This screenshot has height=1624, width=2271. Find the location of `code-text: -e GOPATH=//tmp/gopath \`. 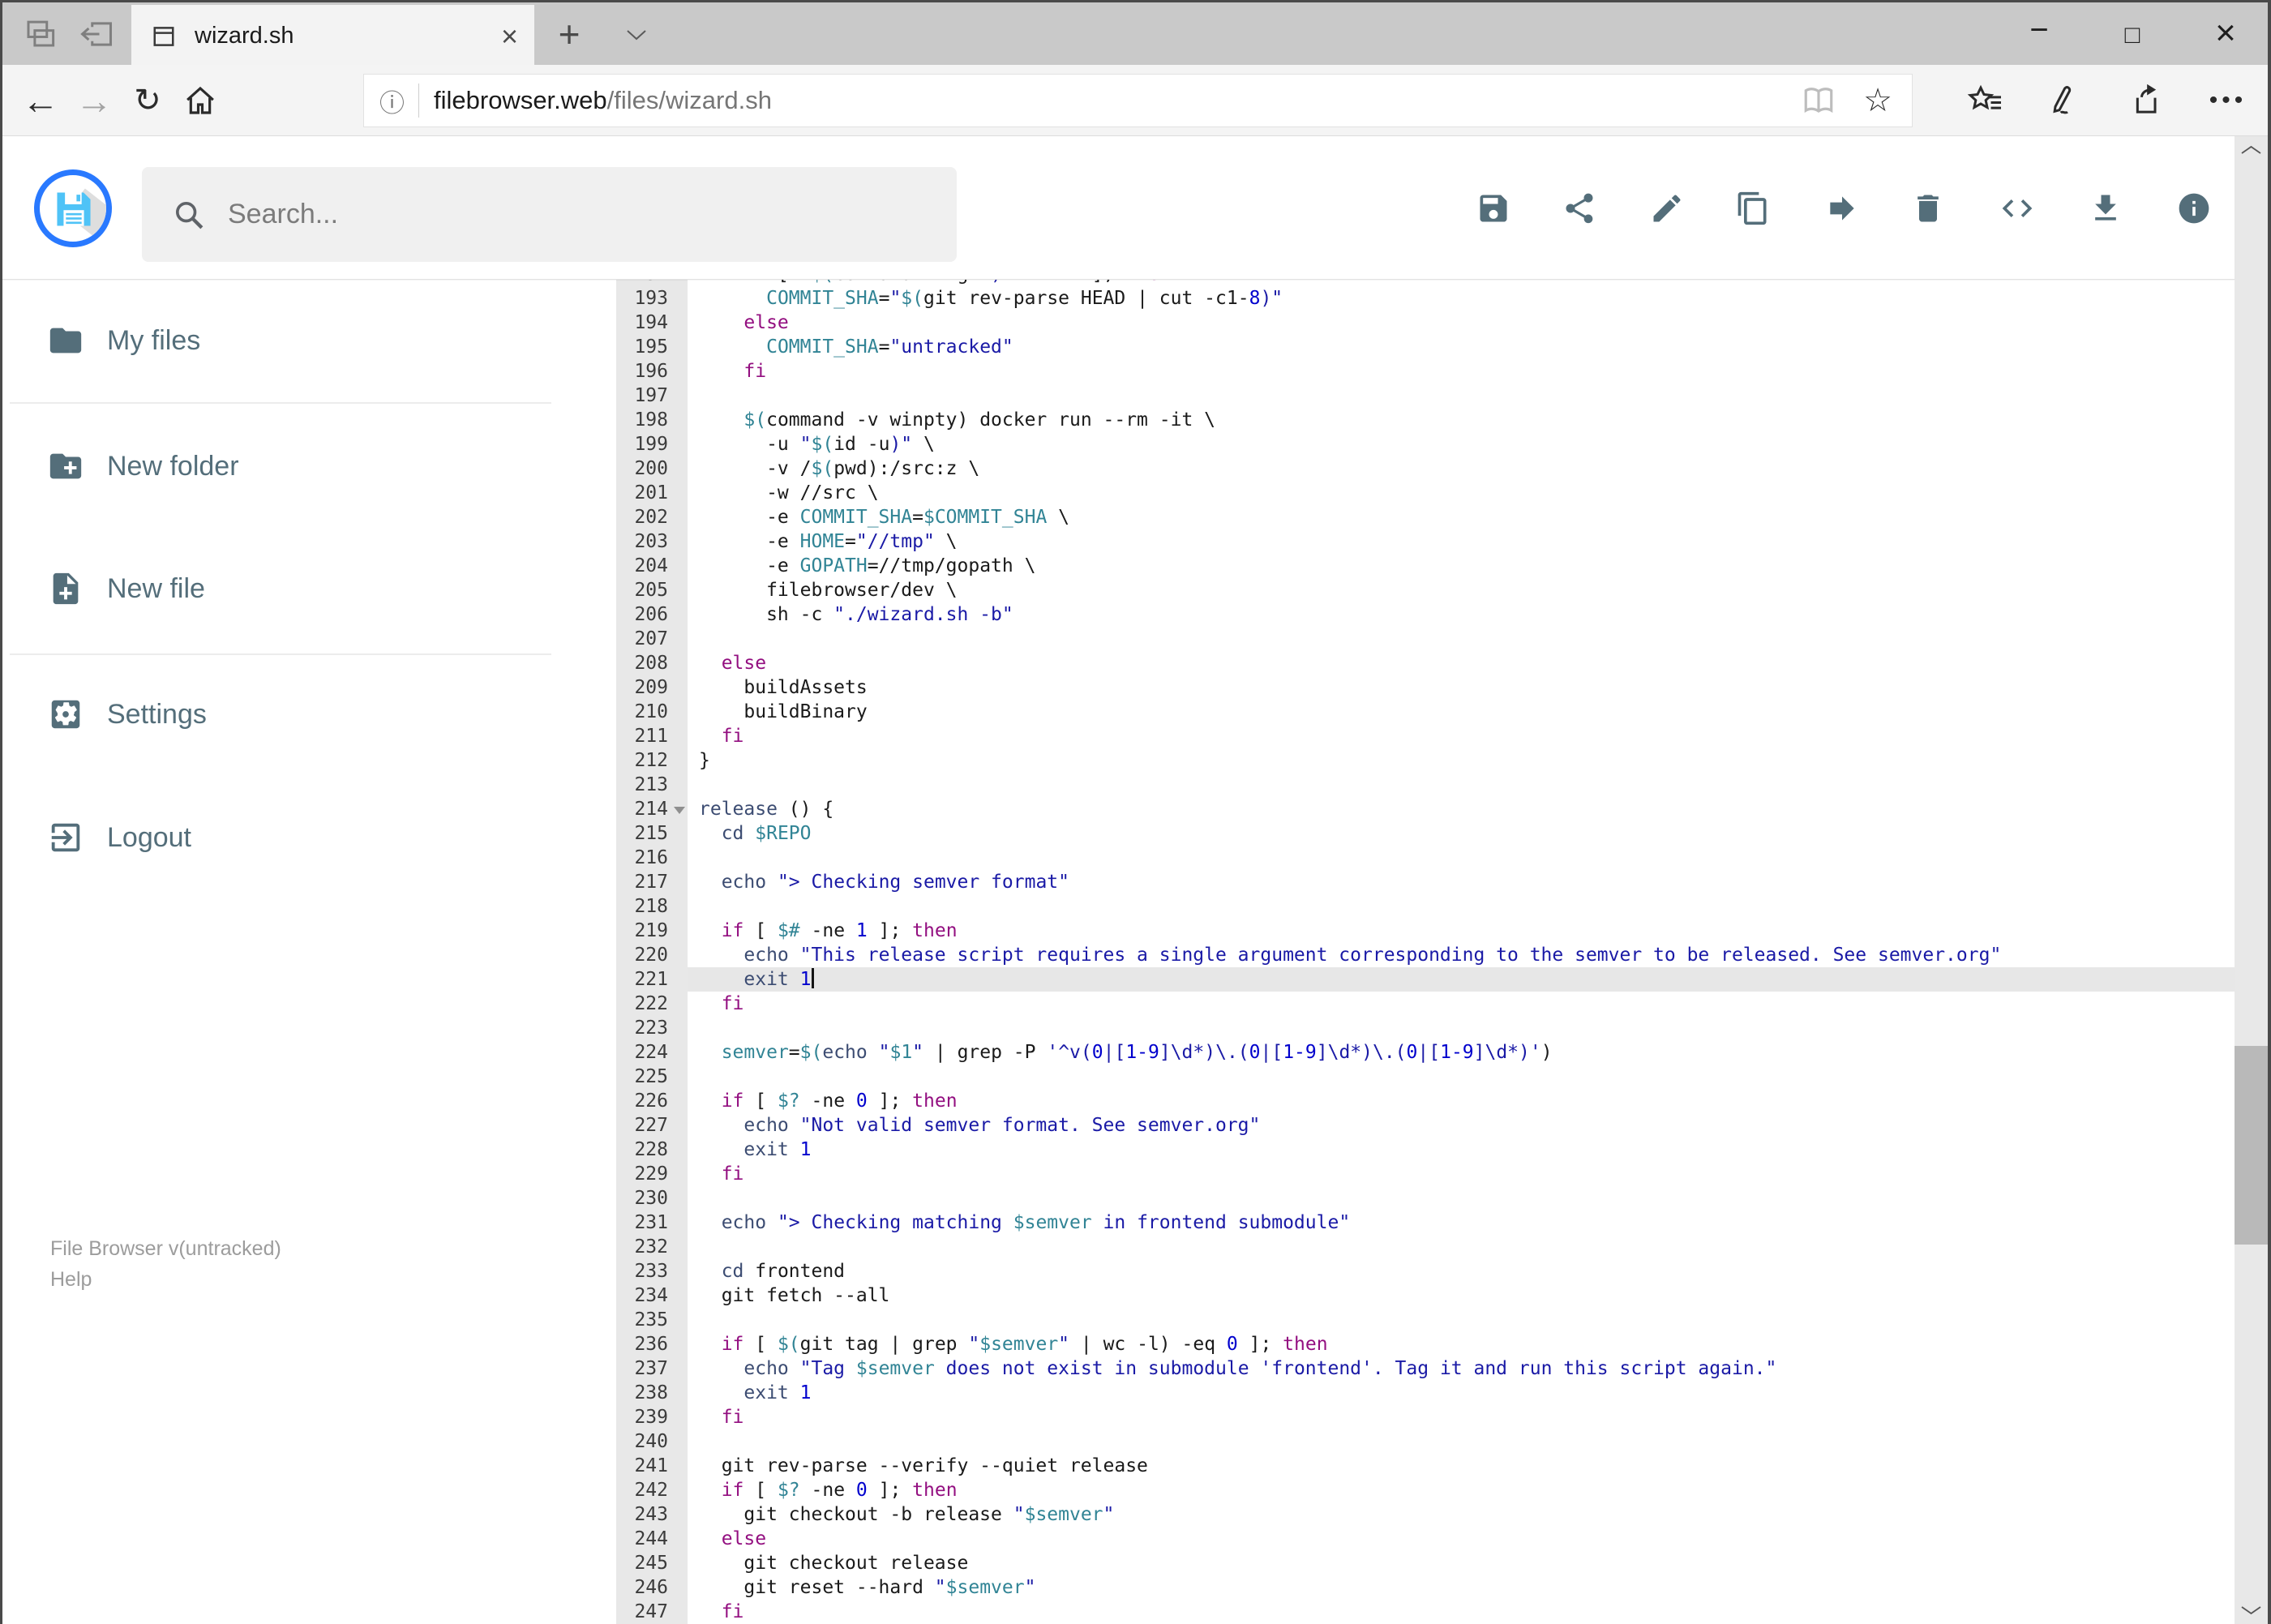

code-text: -e GOPATH=//tmp/gopath \ is located at coordinates (1462, 566).